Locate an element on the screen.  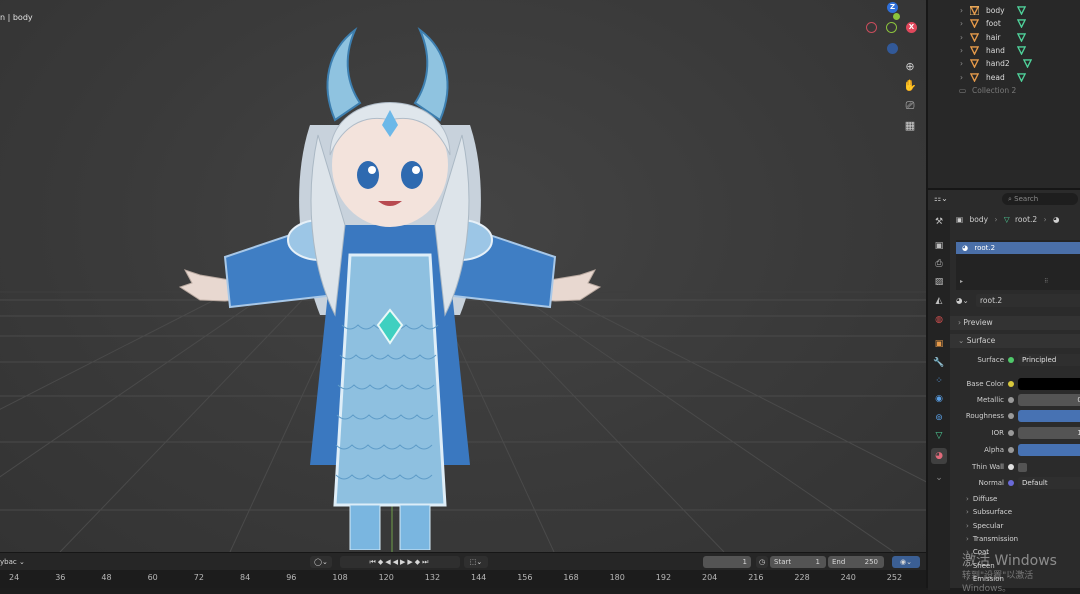
modifier-tab-icon: 🔧 is located at coordinates (939, 363).